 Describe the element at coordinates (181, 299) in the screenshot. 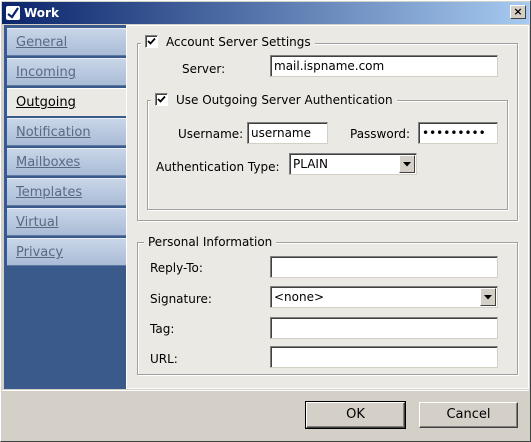

I see `signature-label: Signature:` at that location.